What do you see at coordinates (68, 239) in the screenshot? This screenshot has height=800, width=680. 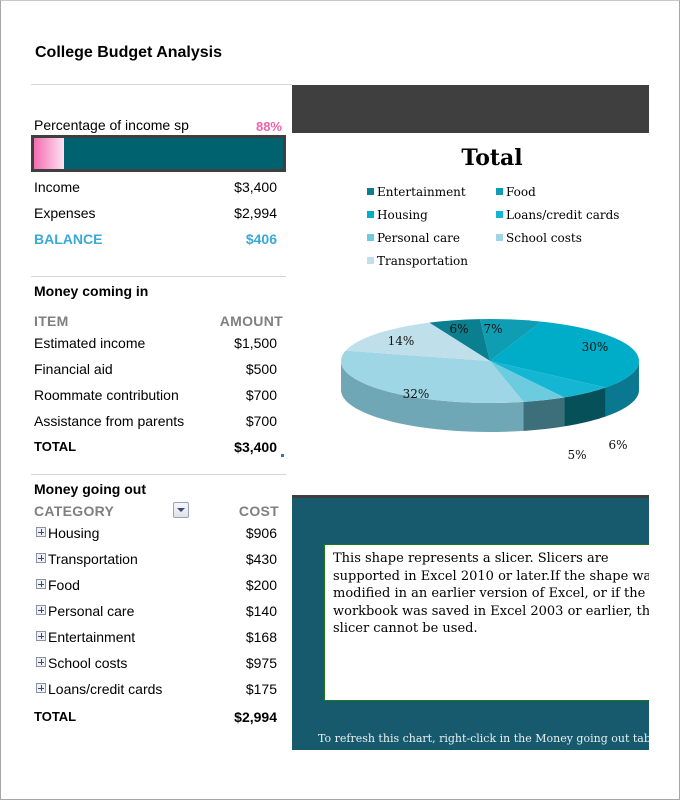 I see `balance-label: BALANCE` at bounding box center [68, 239].